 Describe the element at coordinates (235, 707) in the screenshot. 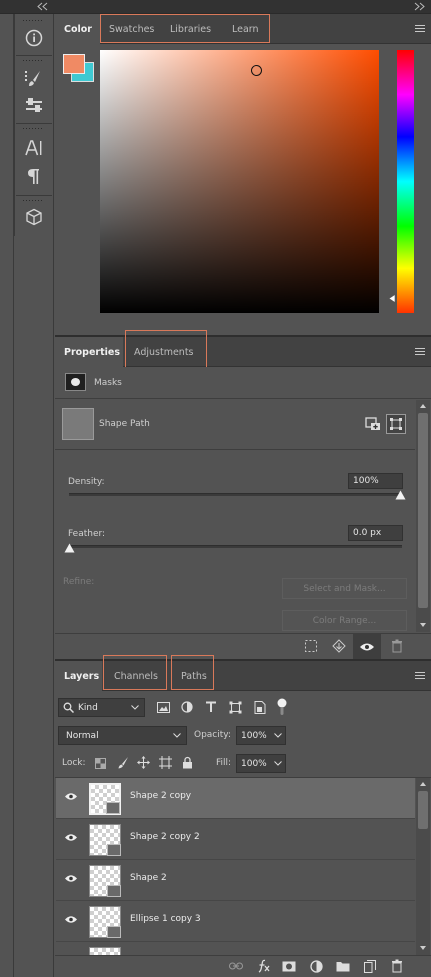

I see `filter-shape-icon` at that location.